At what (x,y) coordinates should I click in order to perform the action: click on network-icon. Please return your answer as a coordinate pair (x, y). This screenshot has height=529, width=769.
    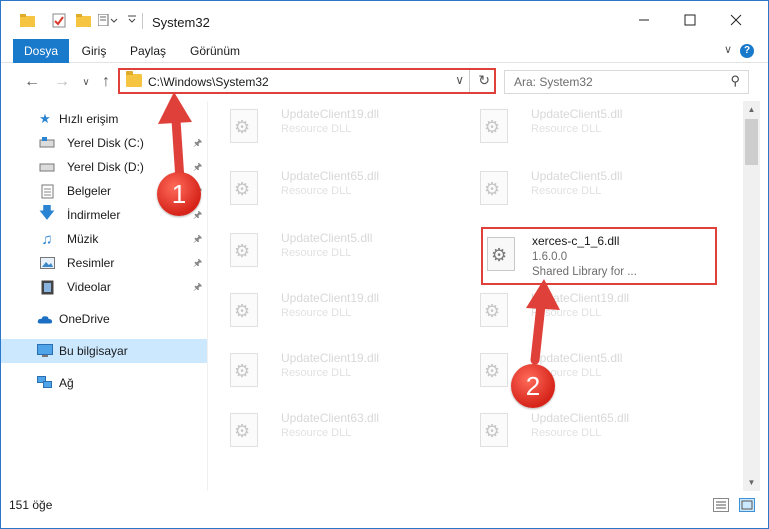
    Looking at the image, I should click on (45, 383).